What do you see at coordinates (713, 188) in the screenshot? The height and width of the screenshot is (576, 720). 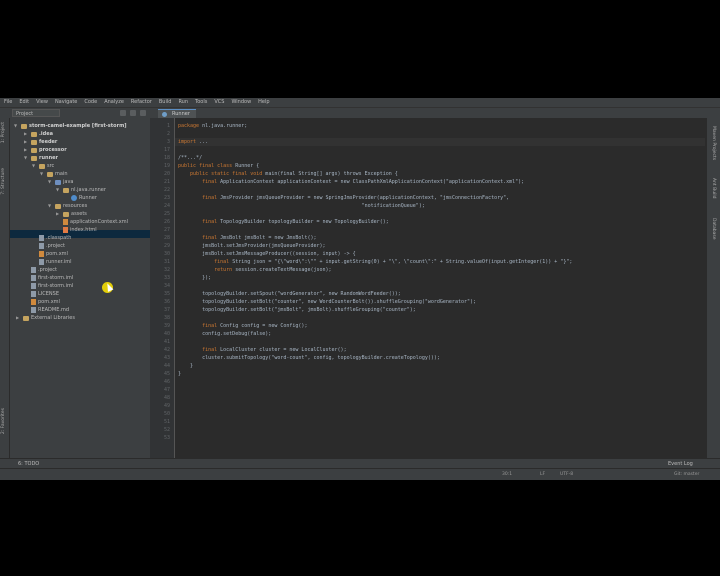 I see `tab-ant: Ant Build` at bounding box center [713, 188].